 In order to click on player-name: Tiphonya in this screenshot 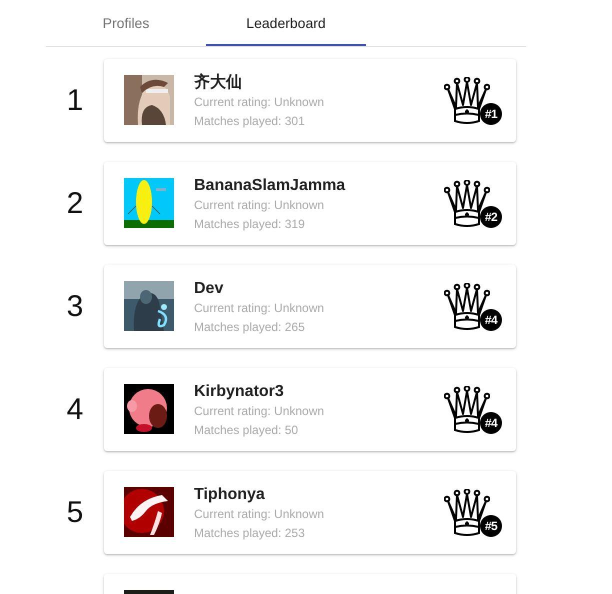, I will do `click(230, 495)`.